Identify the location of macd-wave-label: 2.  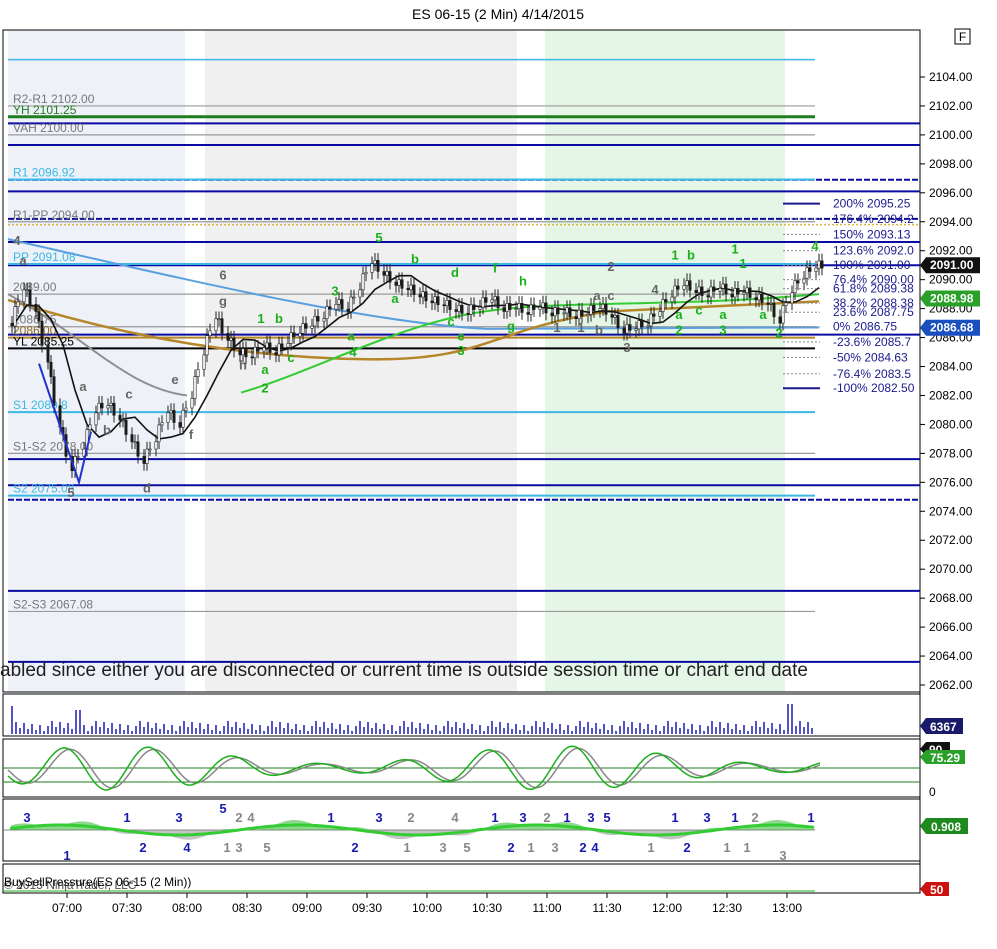
(410, 817).